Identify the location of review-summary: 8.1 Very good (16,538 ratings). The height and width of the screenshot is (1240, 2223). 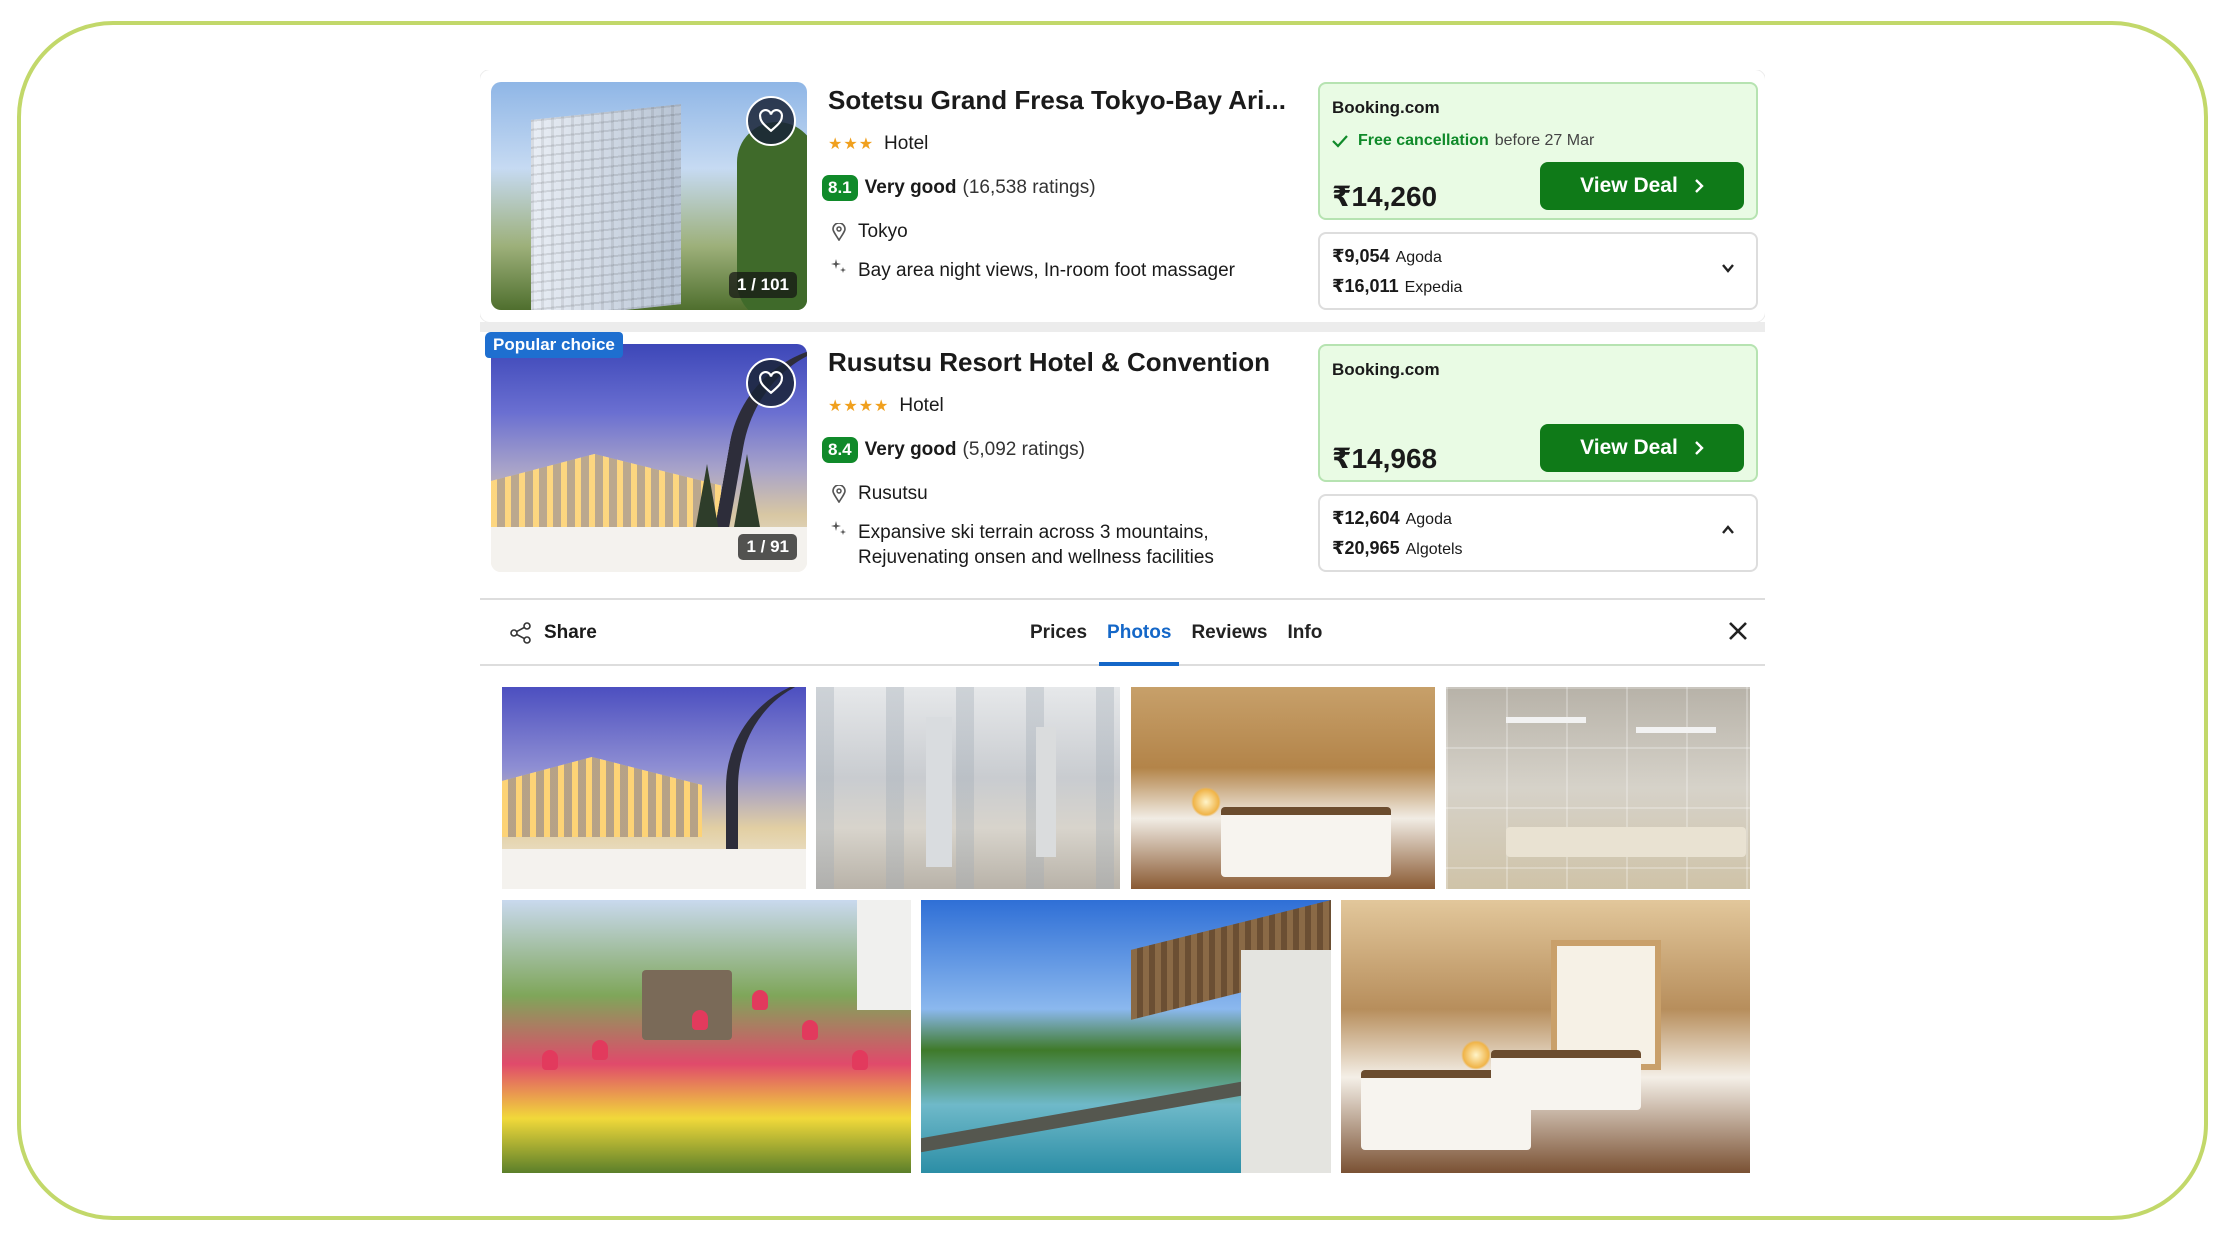
(1060, 188).